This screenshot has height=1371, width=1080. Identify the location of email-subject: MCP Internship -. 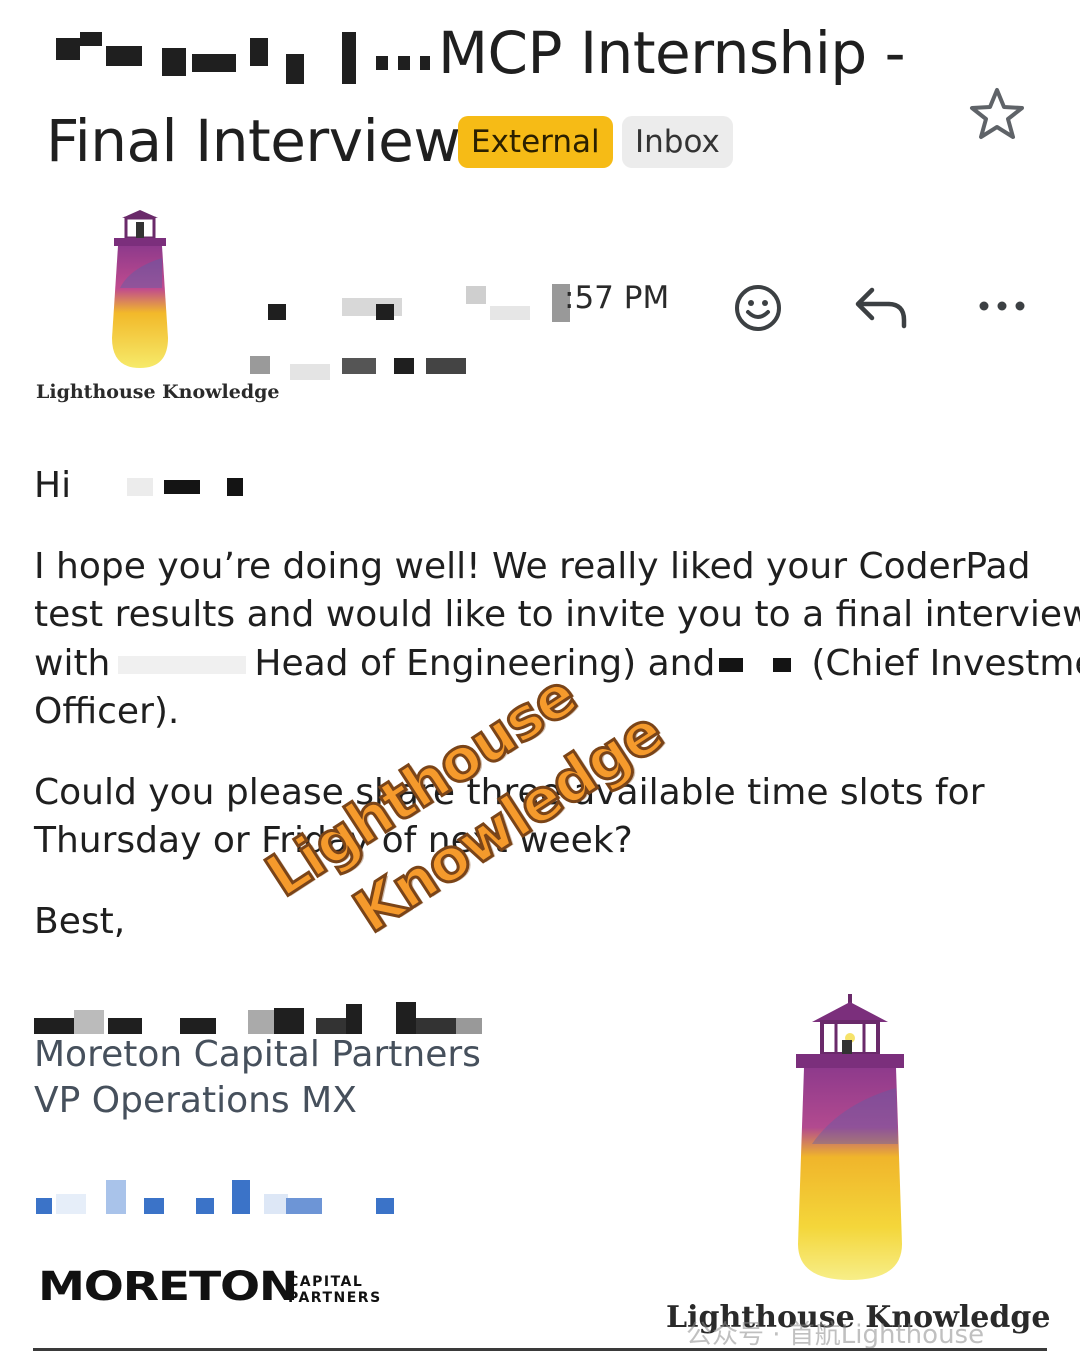
(492, 59).